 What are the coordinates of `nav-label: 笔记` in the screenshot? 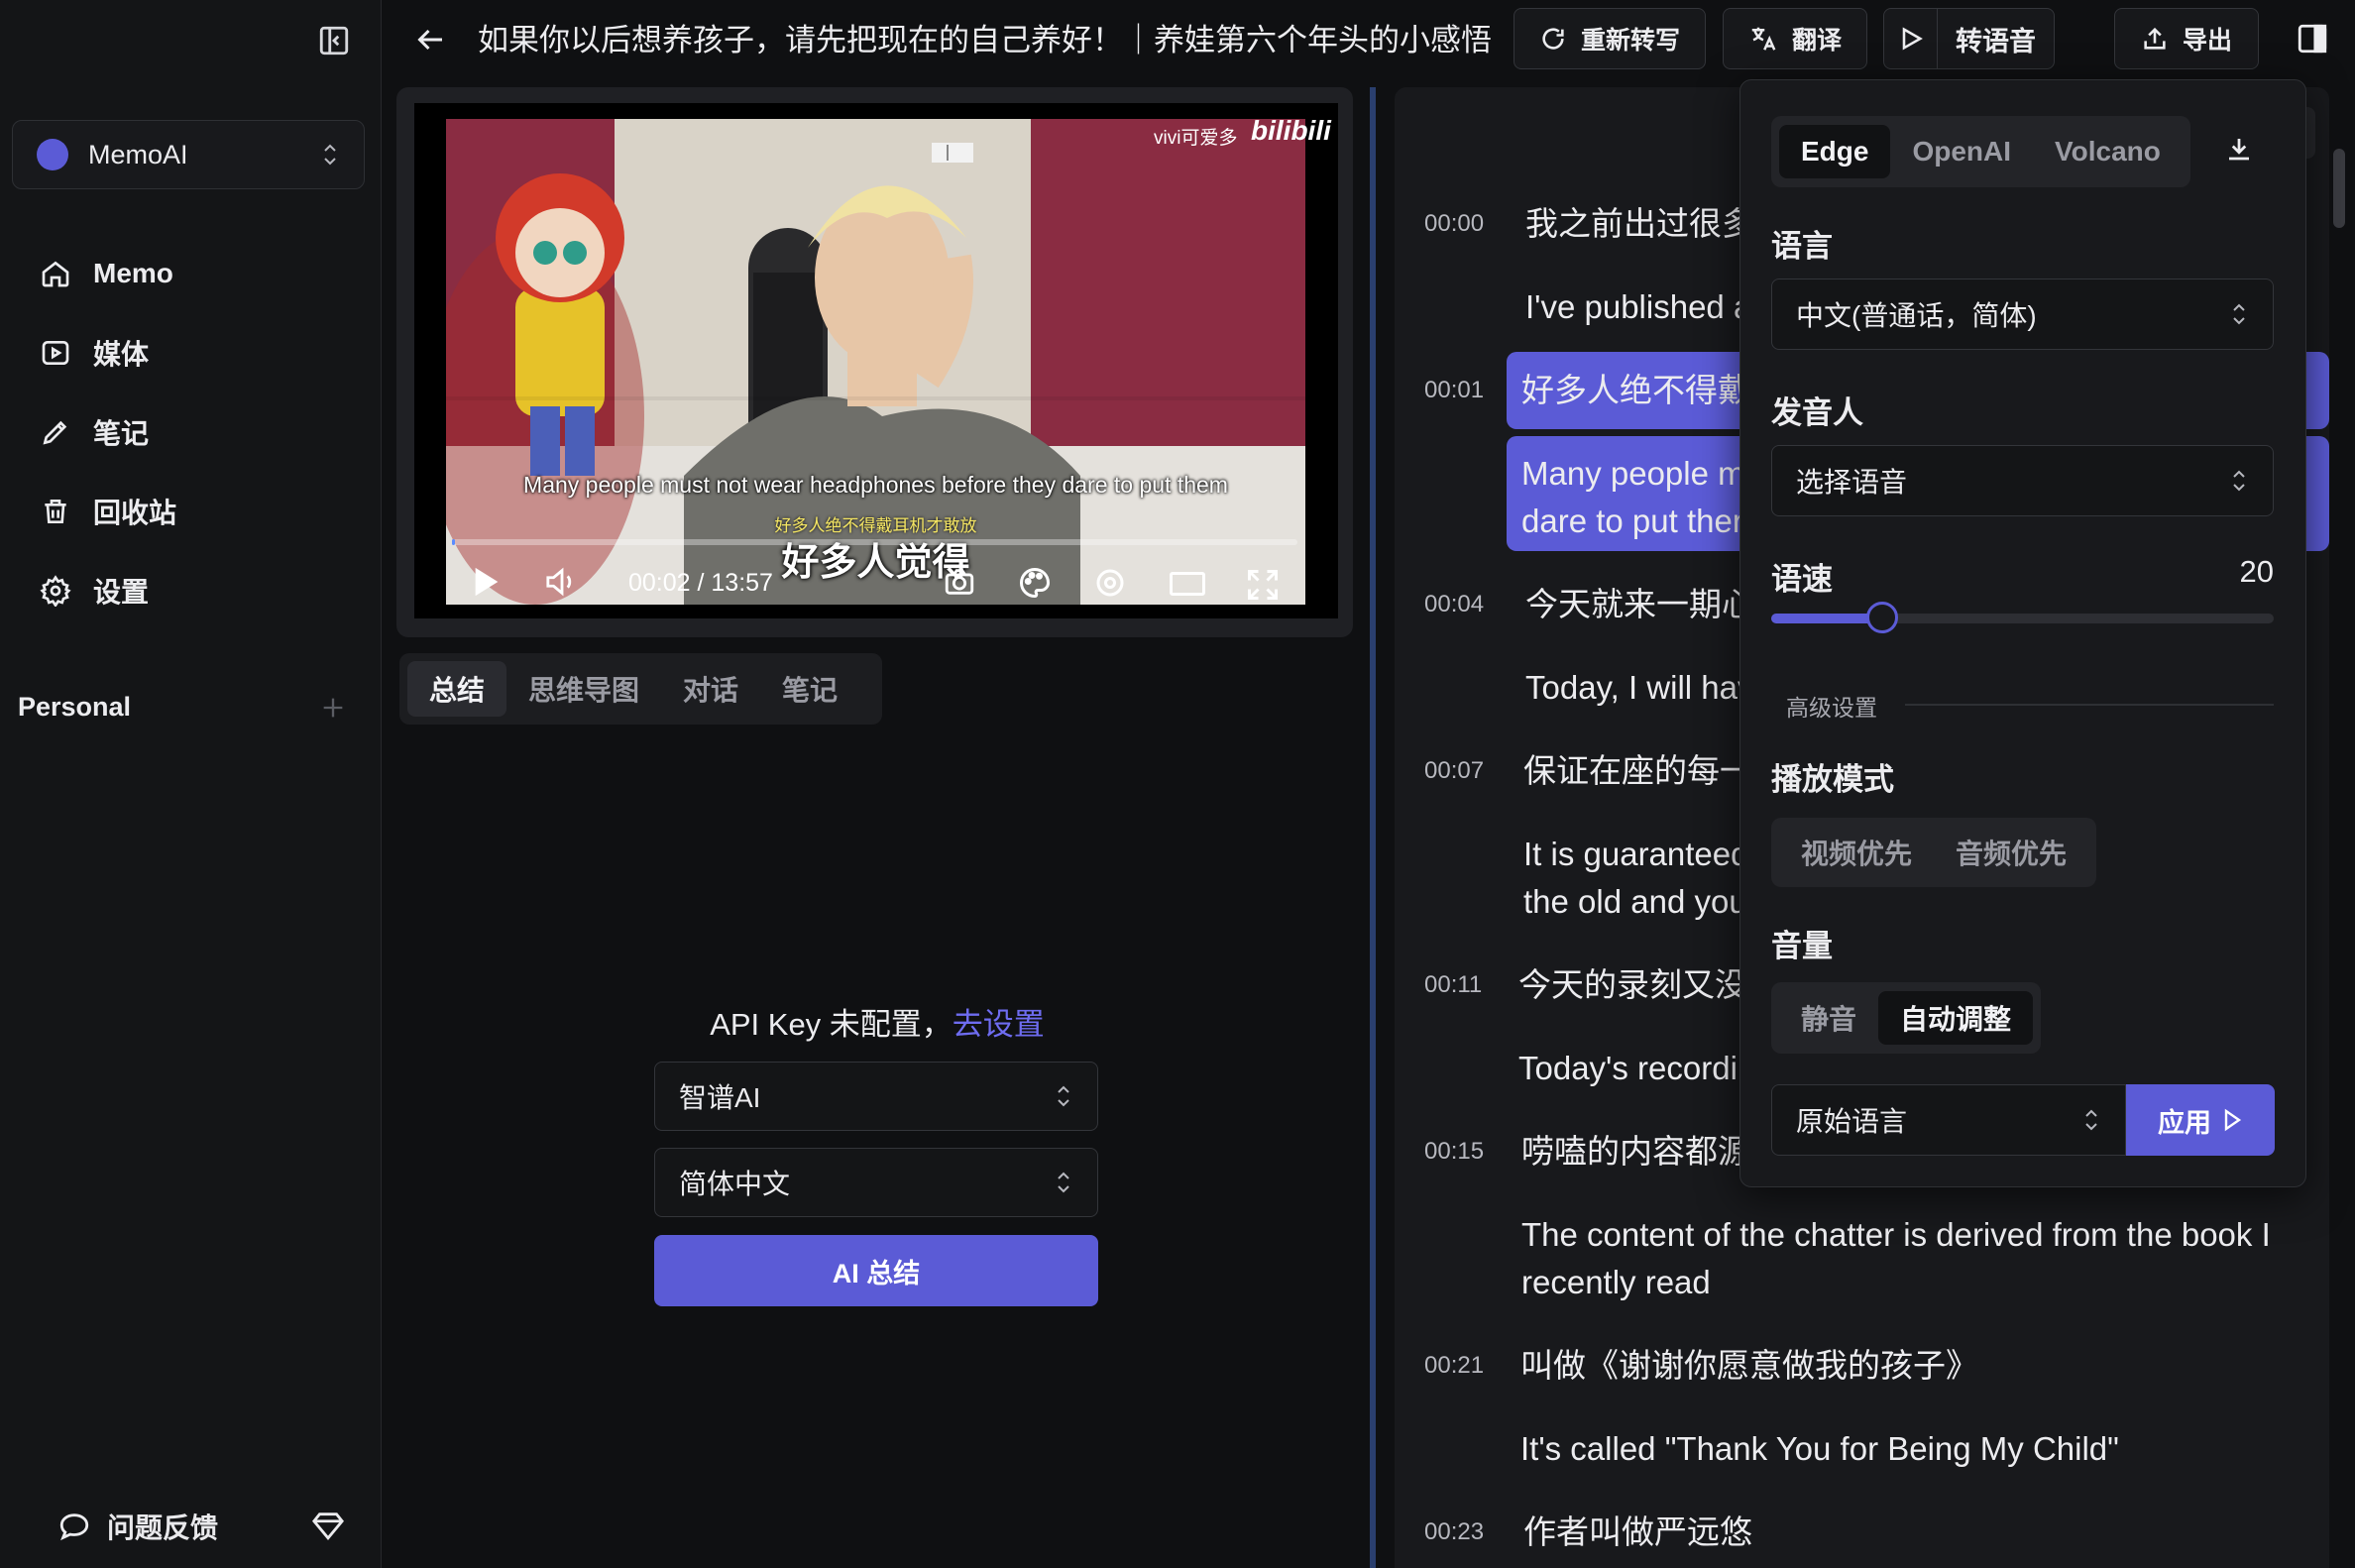 It's located at (121, 433).